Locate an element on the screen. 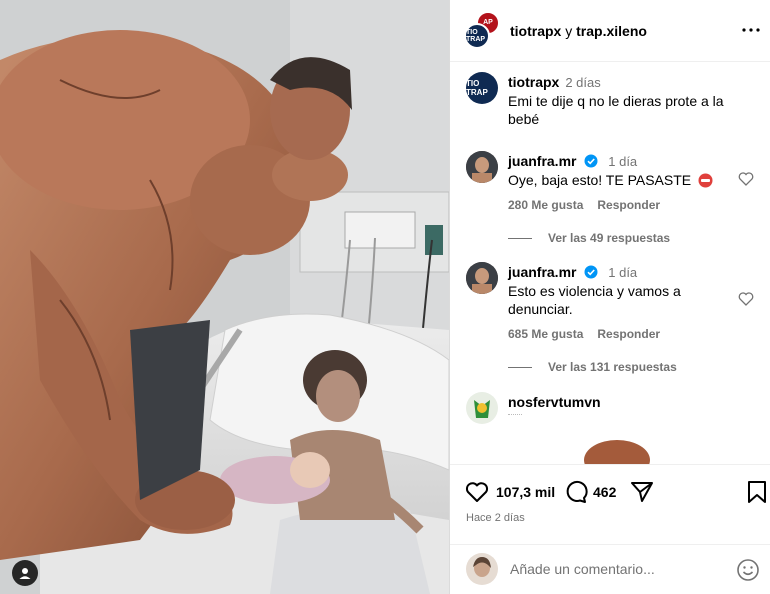 This screenshot has height=594, width=770. avatar-cartoon-icon is located at coordinates (482, 408).